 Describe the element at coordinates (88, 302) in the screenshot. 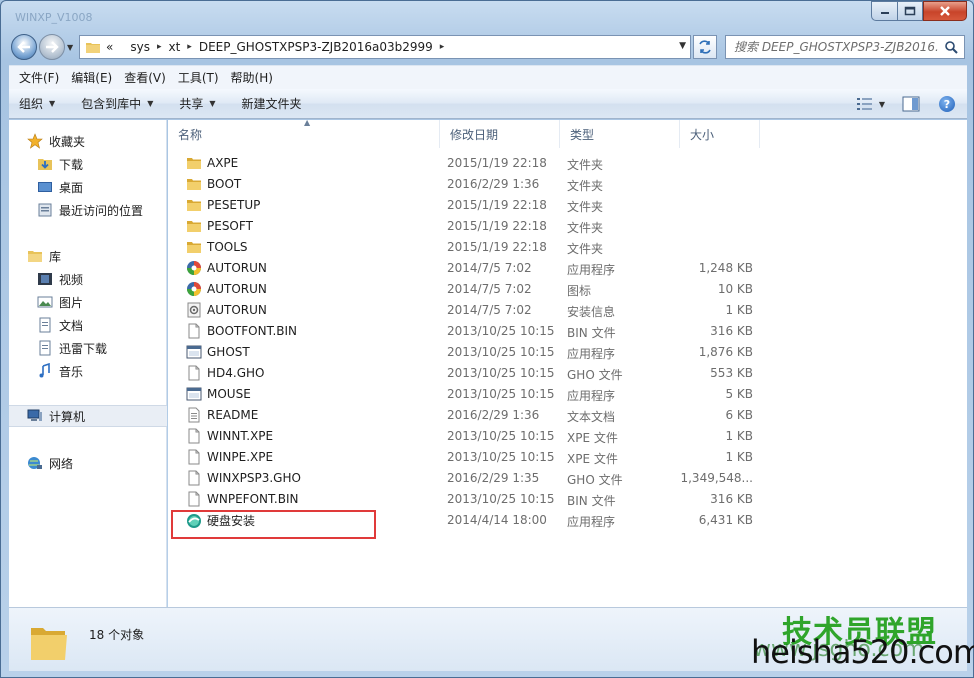

I see `nav-pictures: 图片` at that location.